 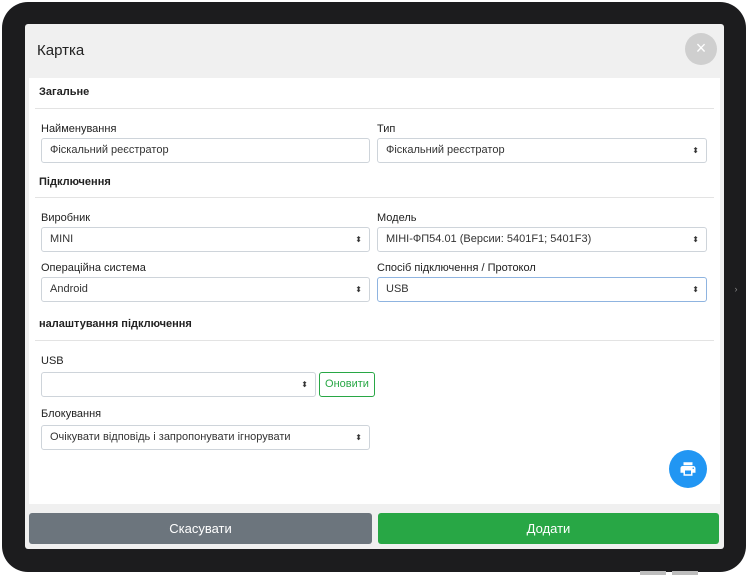 I want to click on type-label: Тип, so click(x=386, y=129).